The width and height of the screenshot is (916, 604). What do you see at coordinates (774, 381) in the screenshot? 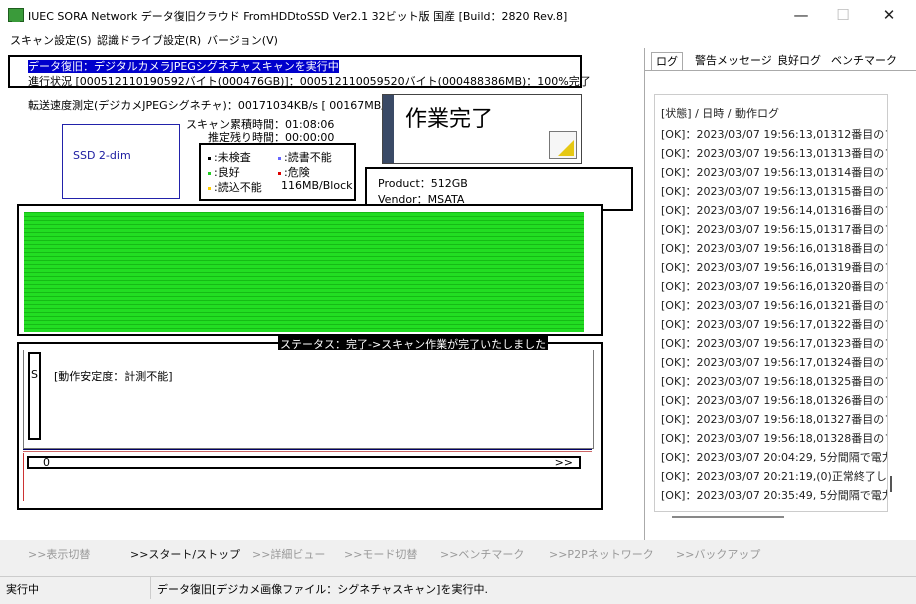
I see `log-line: [OK]：2023/03/07 19:56:18,01325番目のファ` at bounding box center [774, 381].